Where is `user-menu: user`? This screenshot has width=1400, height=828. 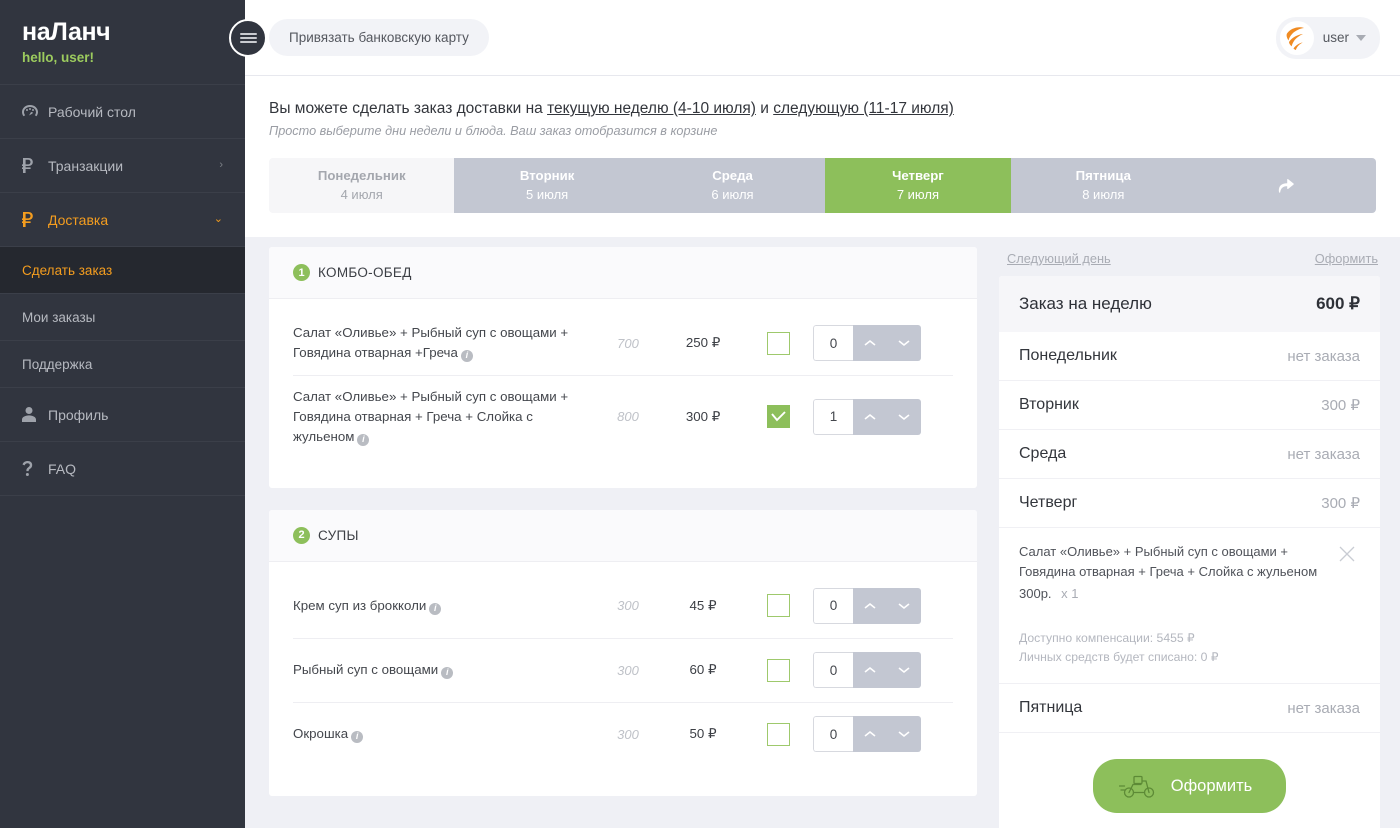
user-menu: user is located at coordinates (1327, 37).